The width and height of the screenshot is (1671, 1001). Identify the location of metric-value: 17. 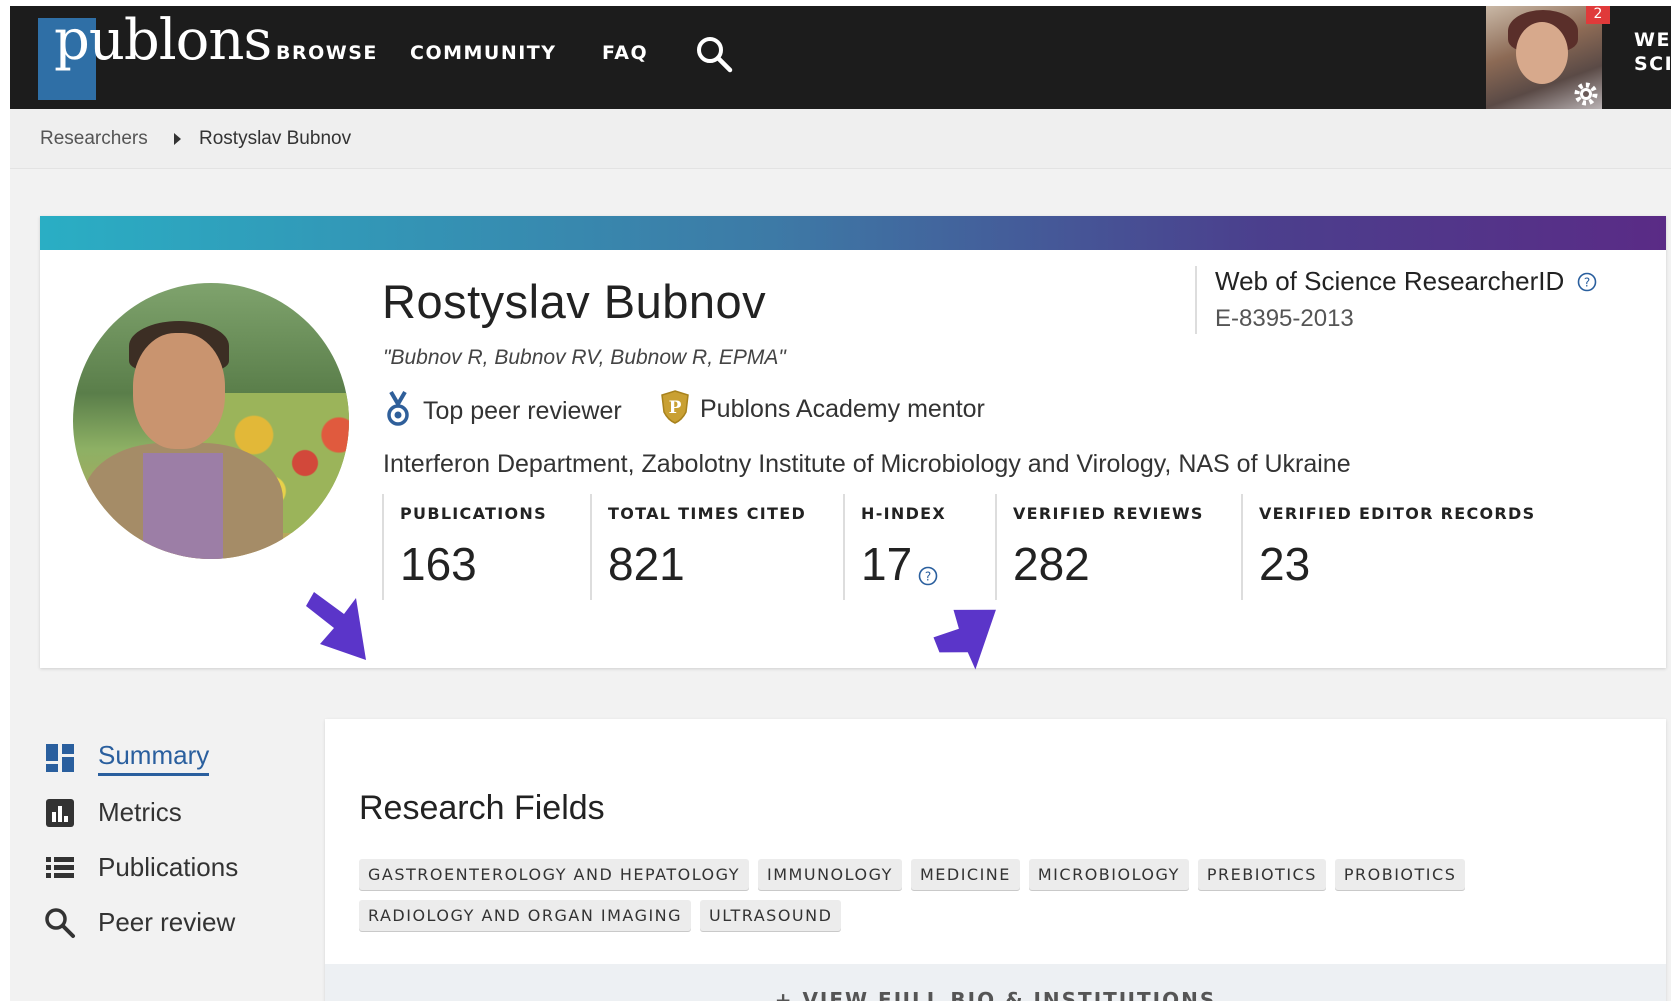
(887, 564).